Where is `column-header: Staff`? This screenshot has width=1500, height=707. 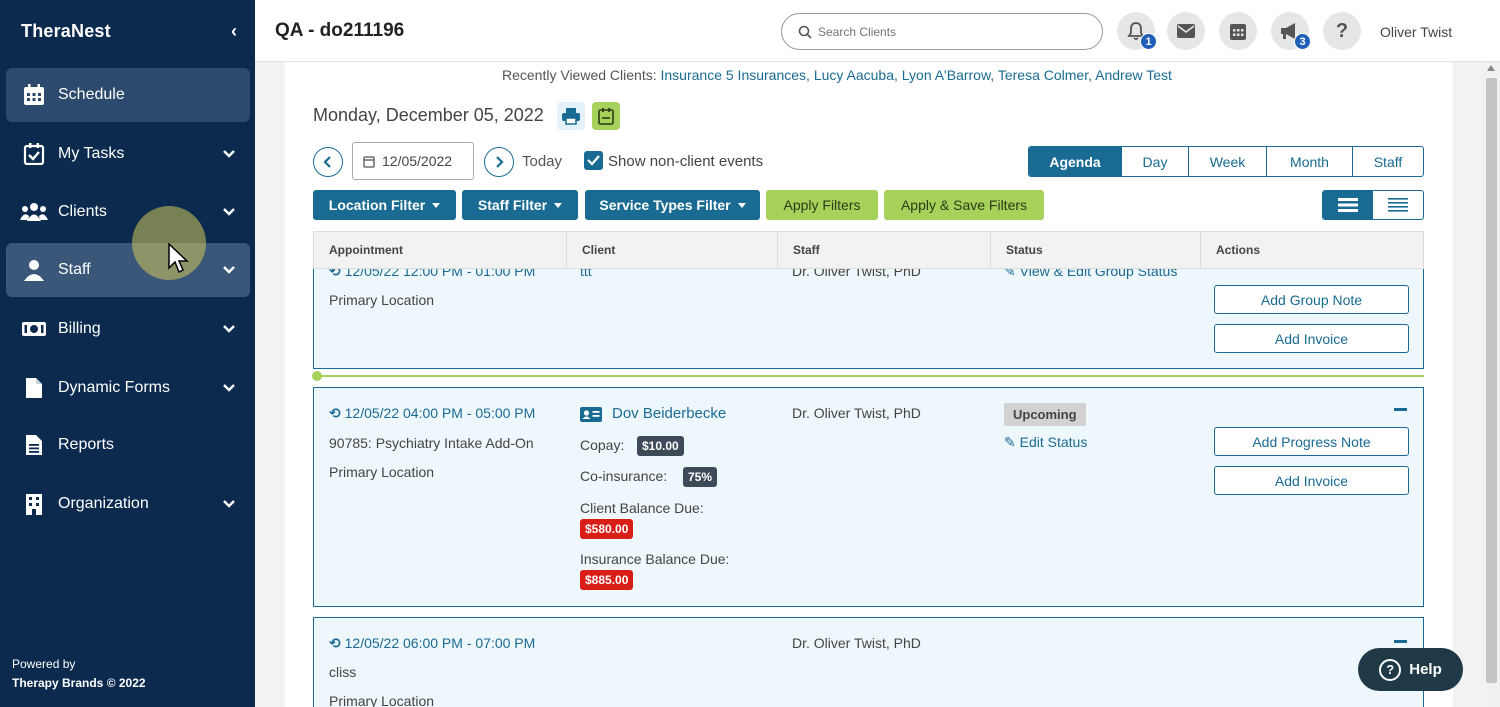 column-header: Staff is located at coordinates (884, 250).